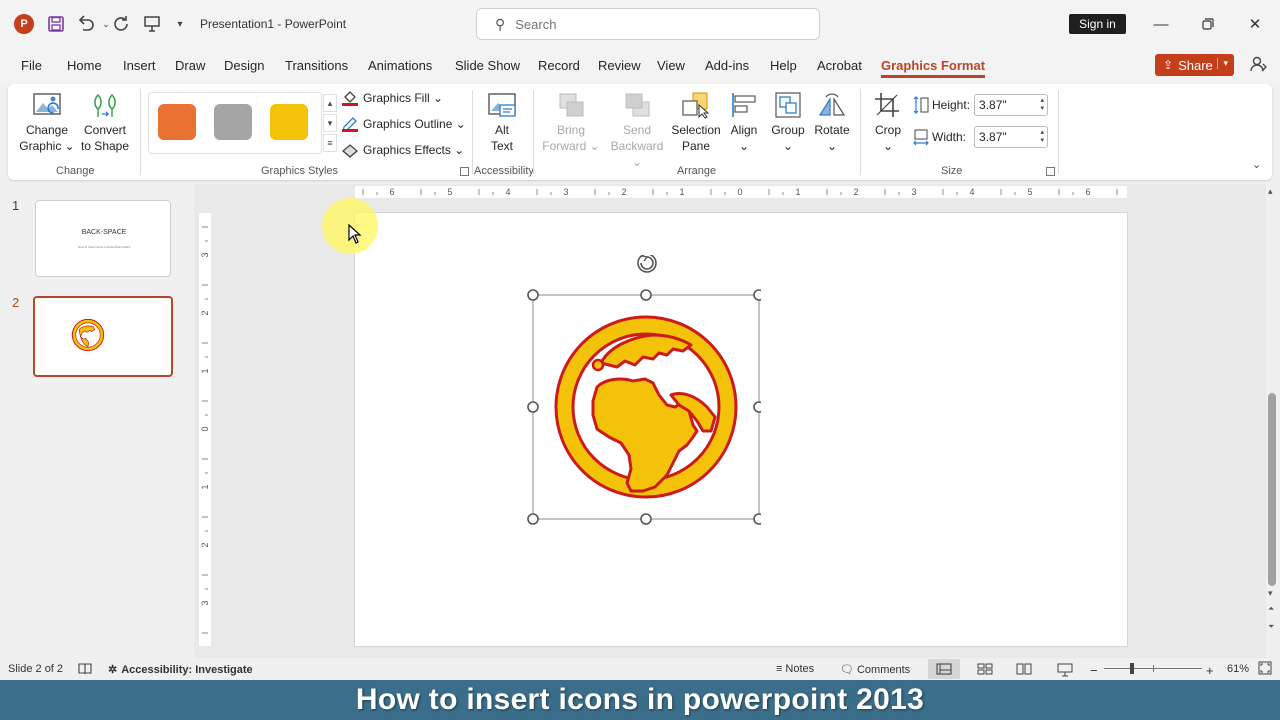  I want to click on gallery-scroll-down-icon: ▾, so click(330, 123).